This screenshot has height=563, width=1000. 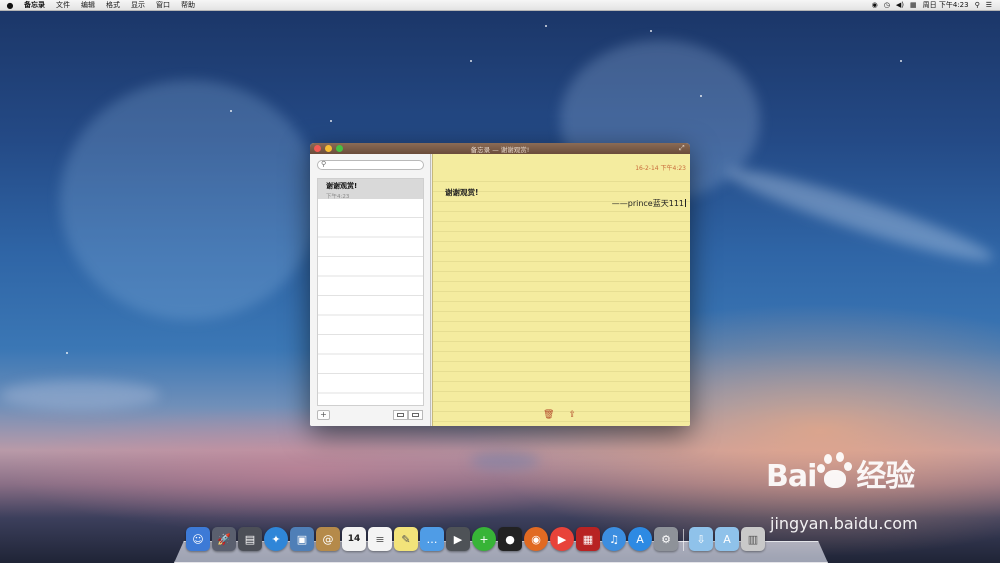 I want to click on window-controls, so click(x=328, y=148).